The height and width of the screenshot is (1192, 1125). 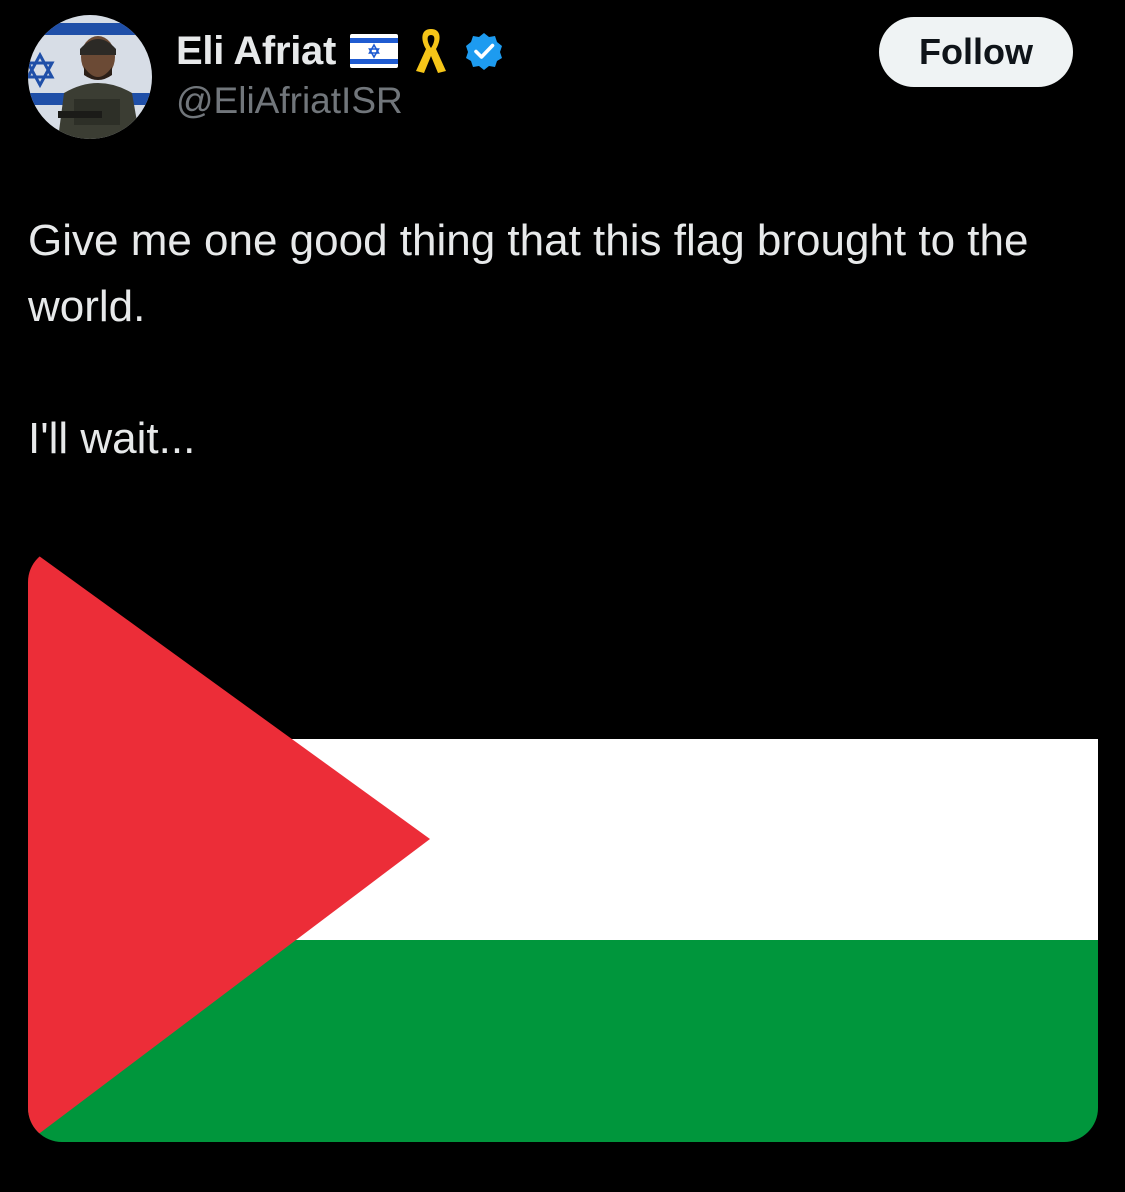 What do you see at coordinates (256, 51) in the screenshot?
I see `author-display-name: Eli Afriat` at bounding box center [256, 51].